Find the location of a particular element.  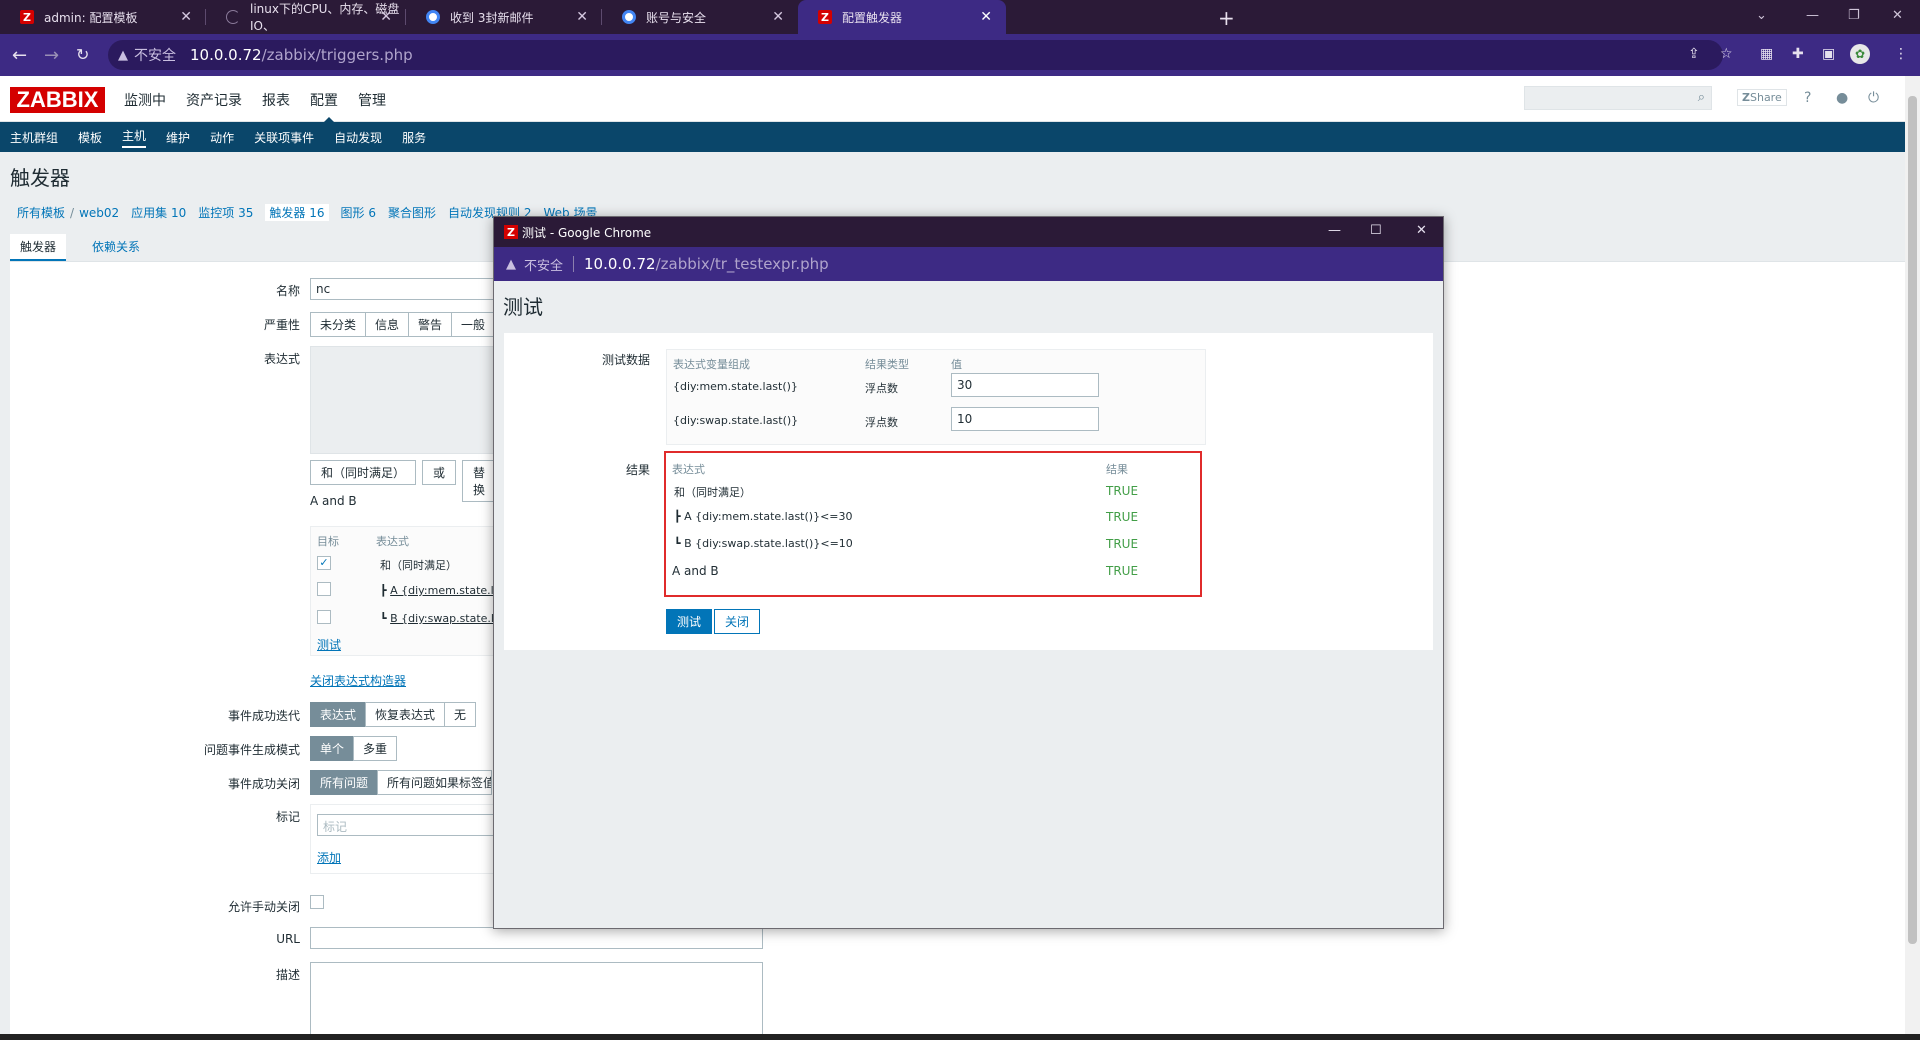

and-button: 和（同时满足） is located at coordinates (363, 472).